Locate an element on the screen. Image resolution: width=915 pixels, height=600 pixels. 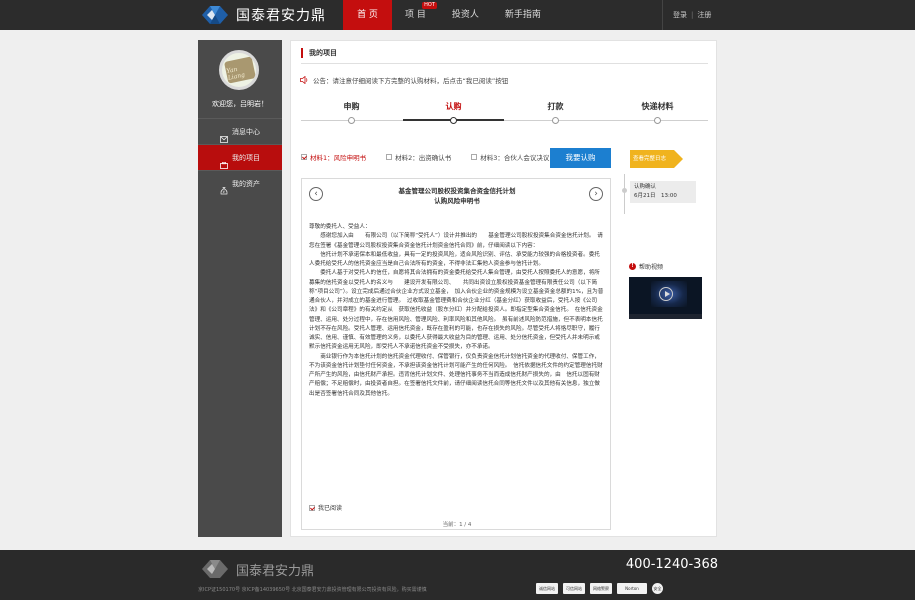
sidebar-item-projects: 我的项目 is located at coordinates (240, 157).